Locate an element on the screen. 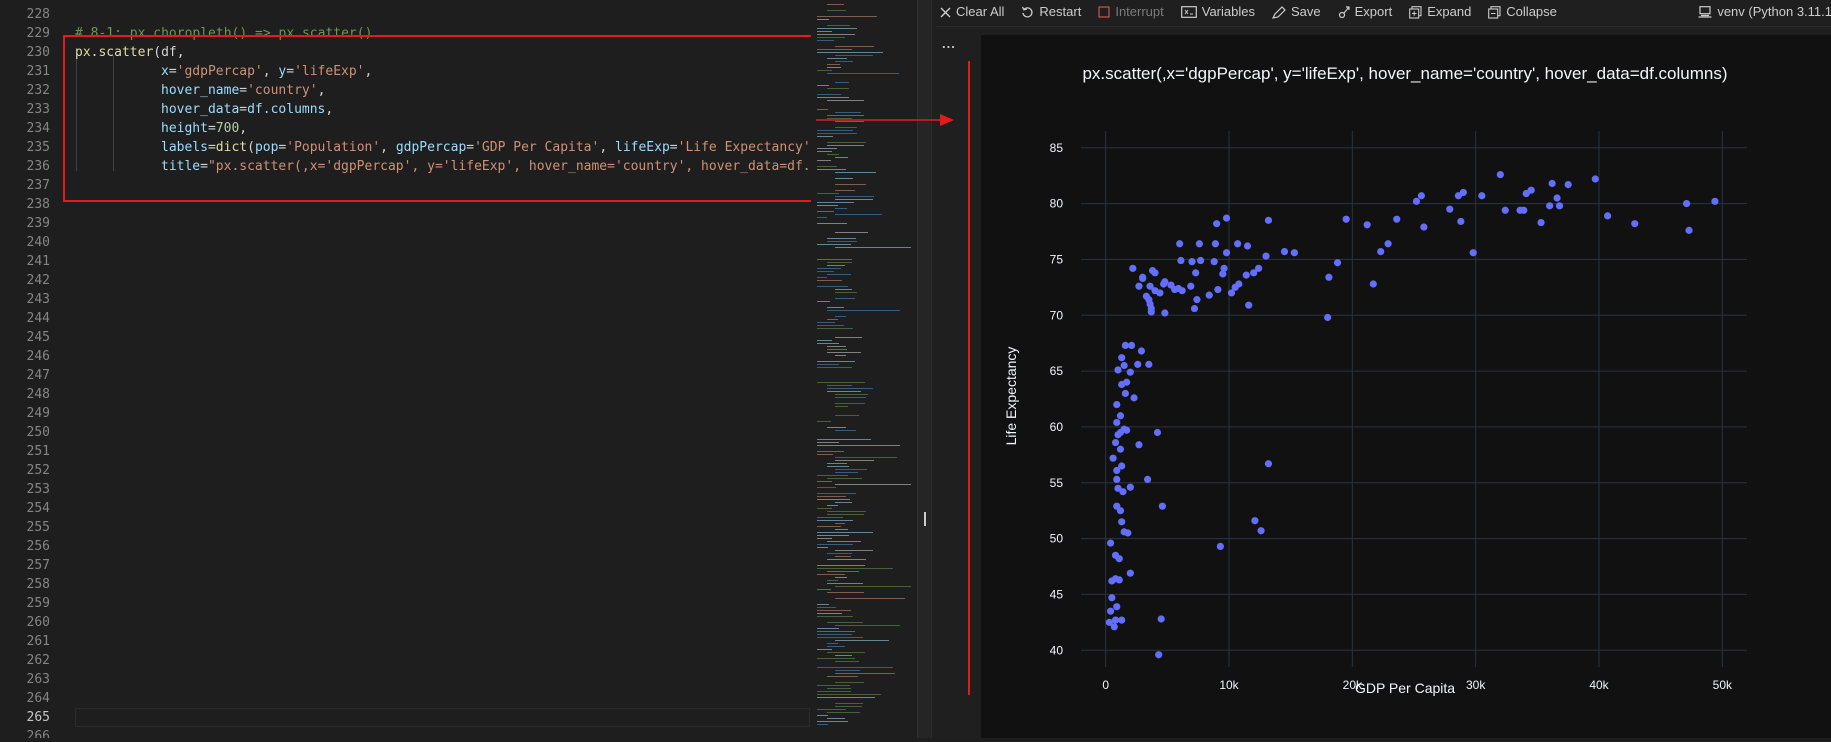 The image size is (1831, 742). line-number: 263 is located at coordinates (38, 679).